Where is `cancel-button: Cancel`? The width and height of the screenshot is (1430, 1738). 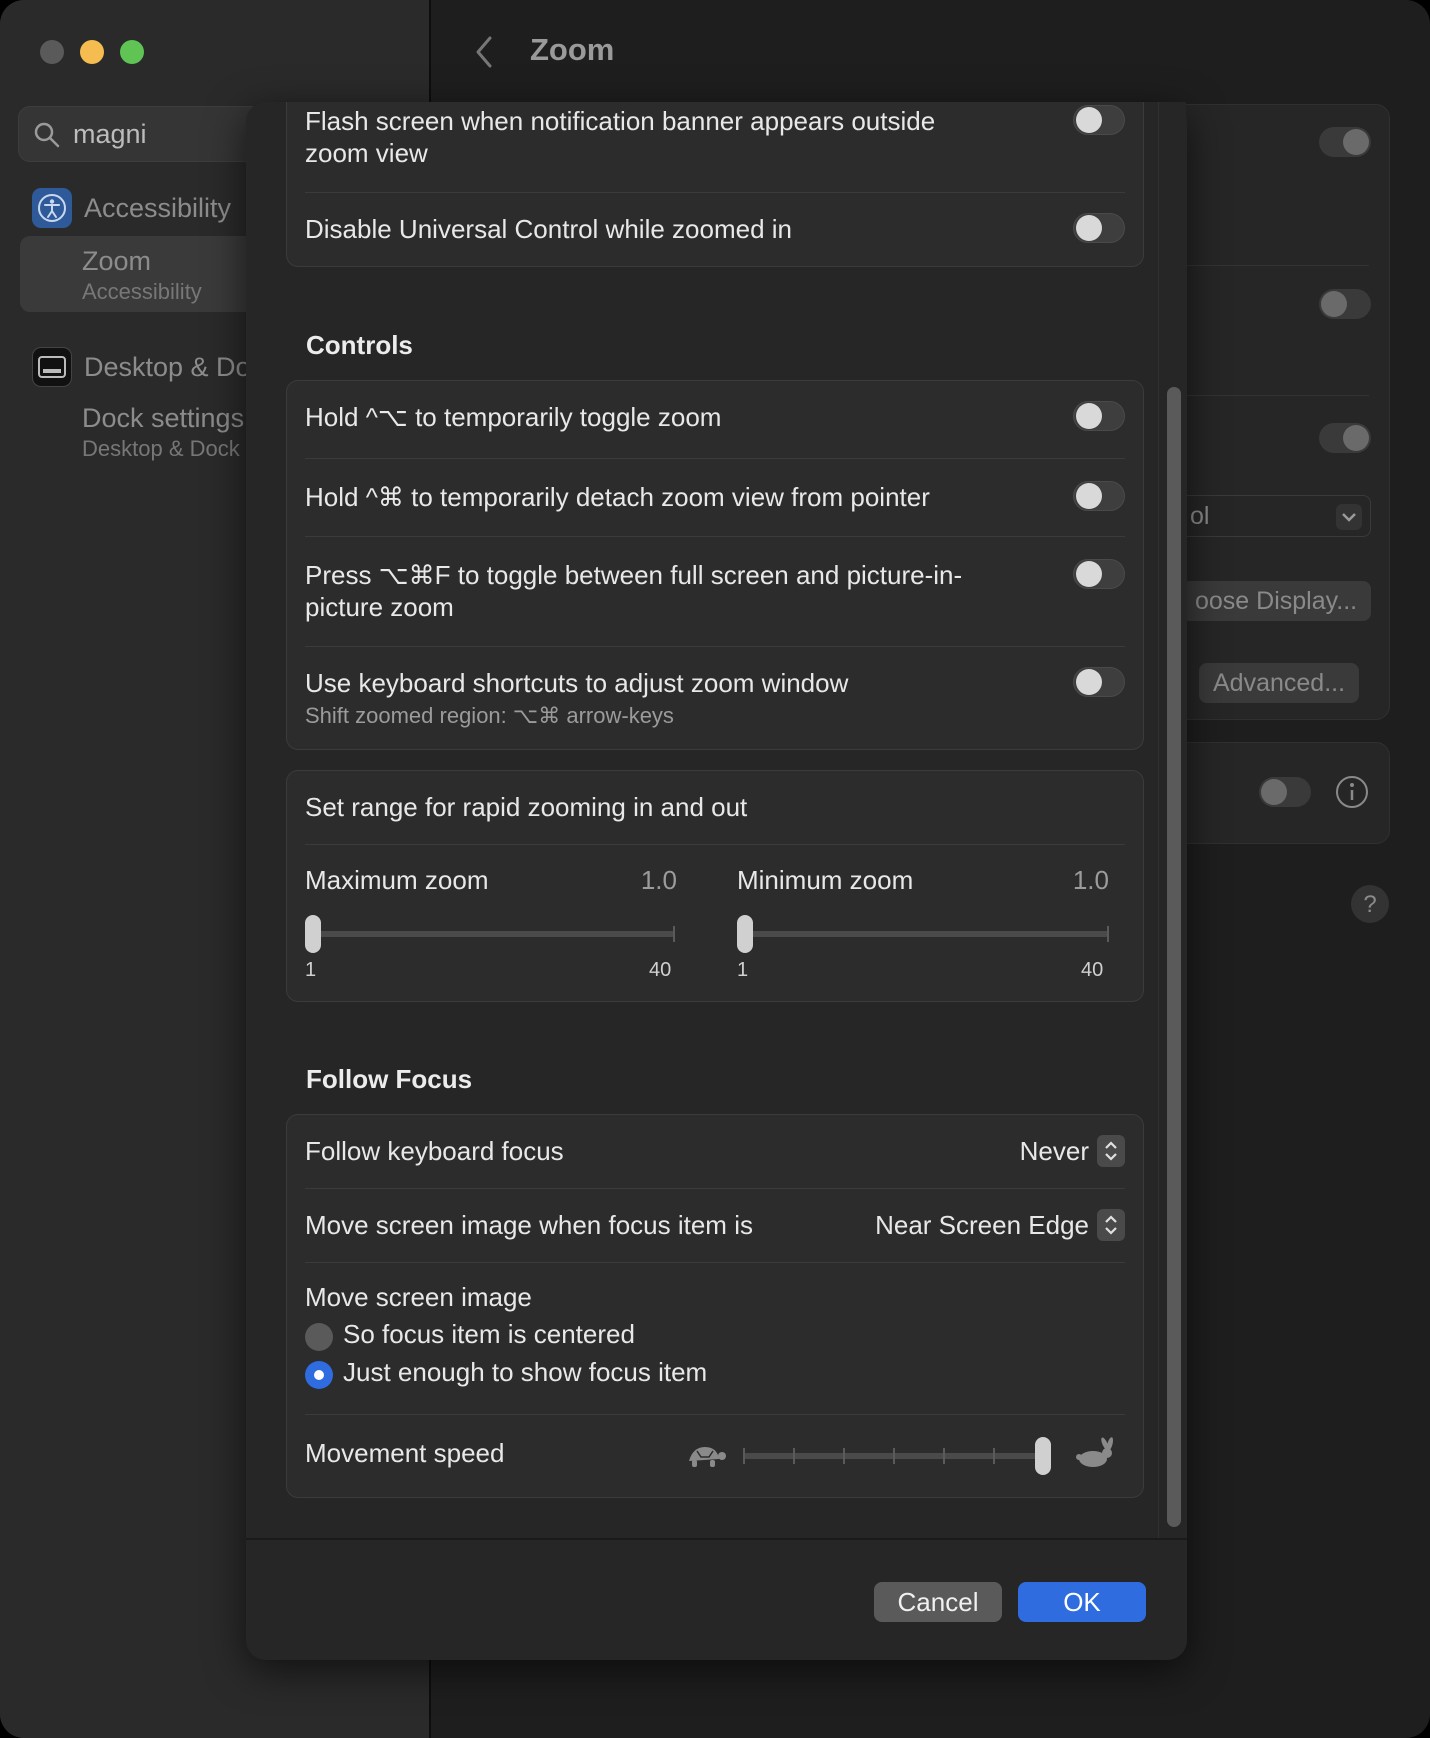
cancel-button: Cancel is located at coordinates (938, 1602).